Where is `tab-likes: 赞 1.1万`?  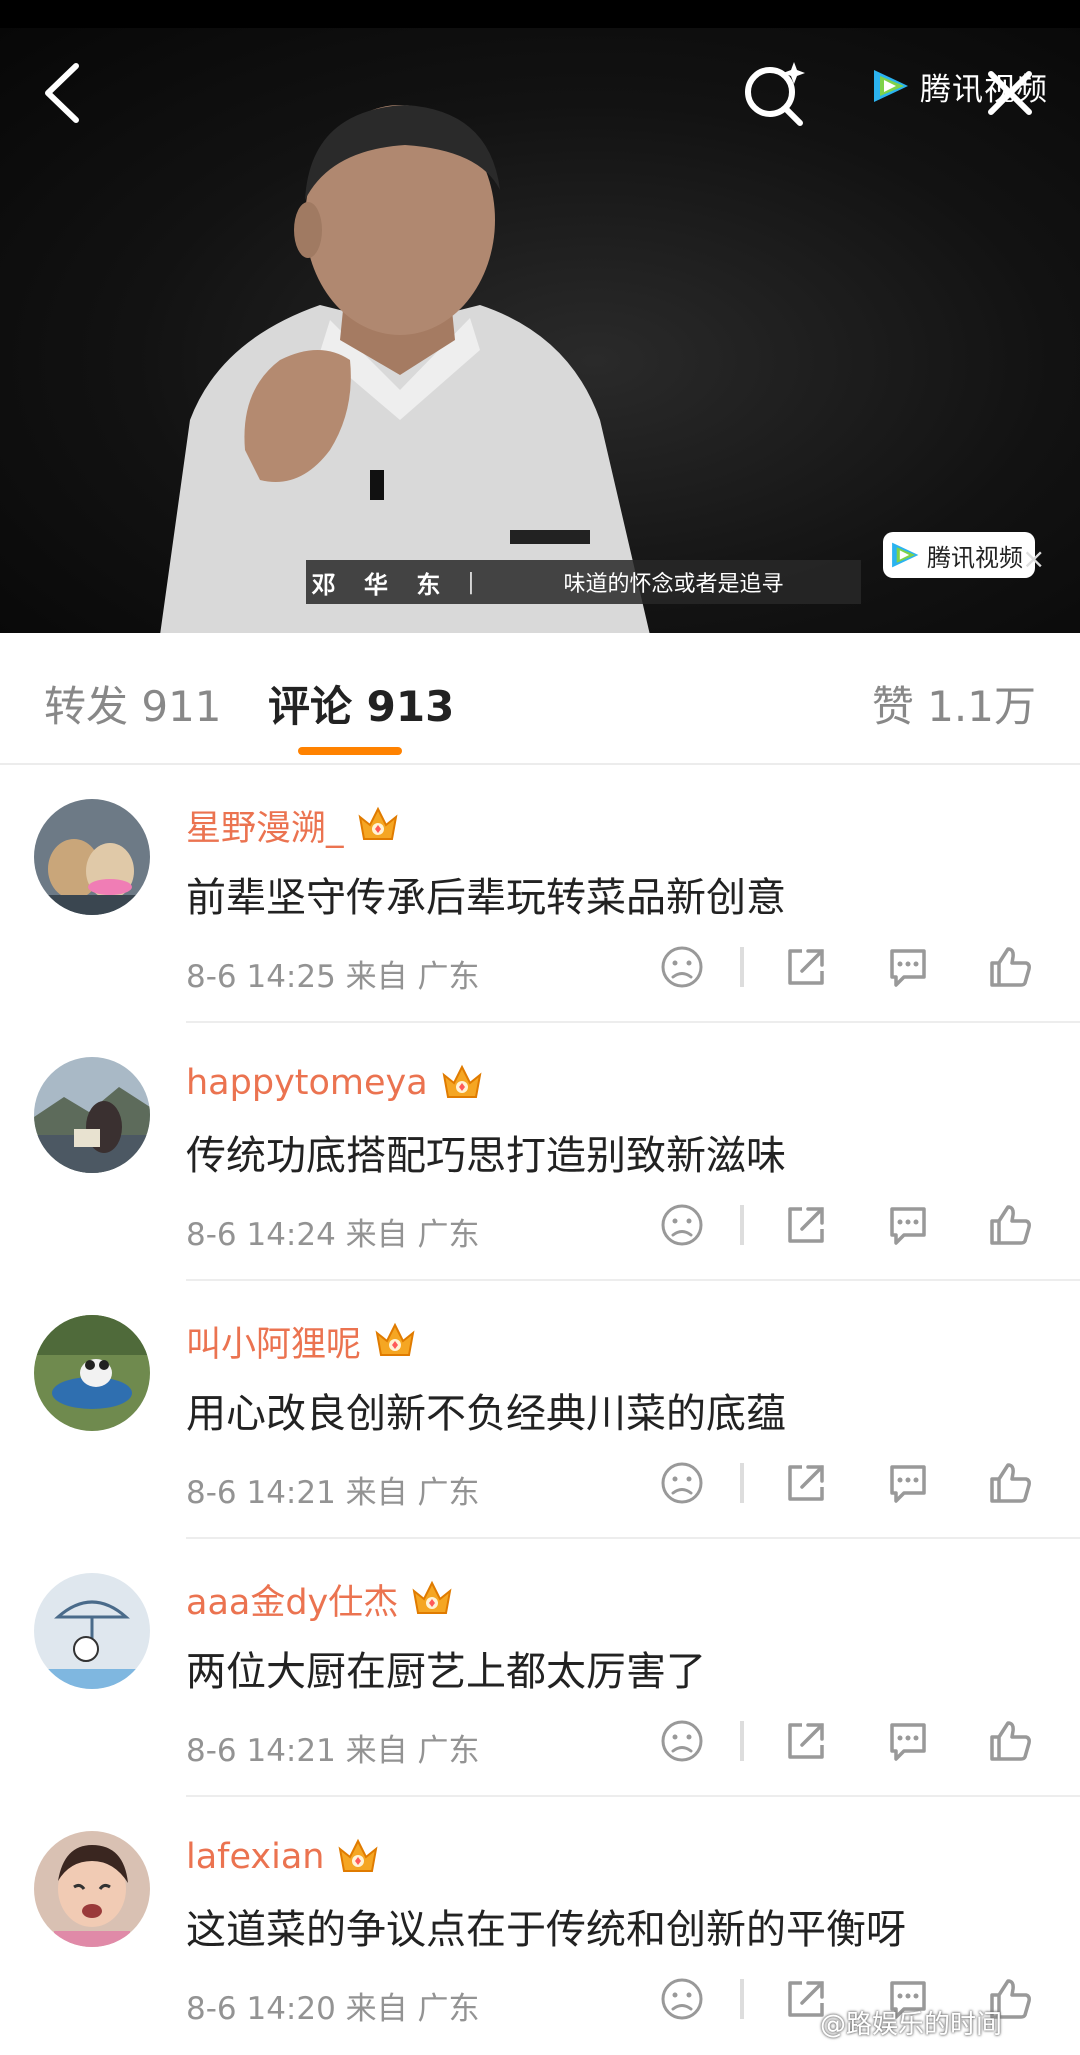
tab-likes: 赞 1.1万 is located at coordinates (954, 703).